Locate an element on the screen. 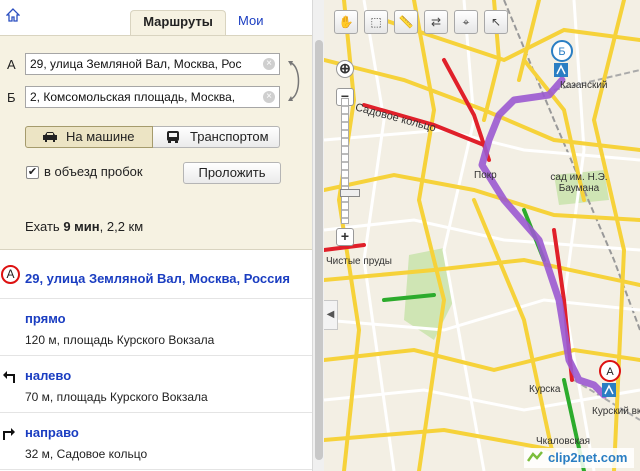 Image resolution: width=640 pixels, height=471 pixels. route-step: налево 70 м, площадь Курского Вокзала is located at coordinates (156, 384).